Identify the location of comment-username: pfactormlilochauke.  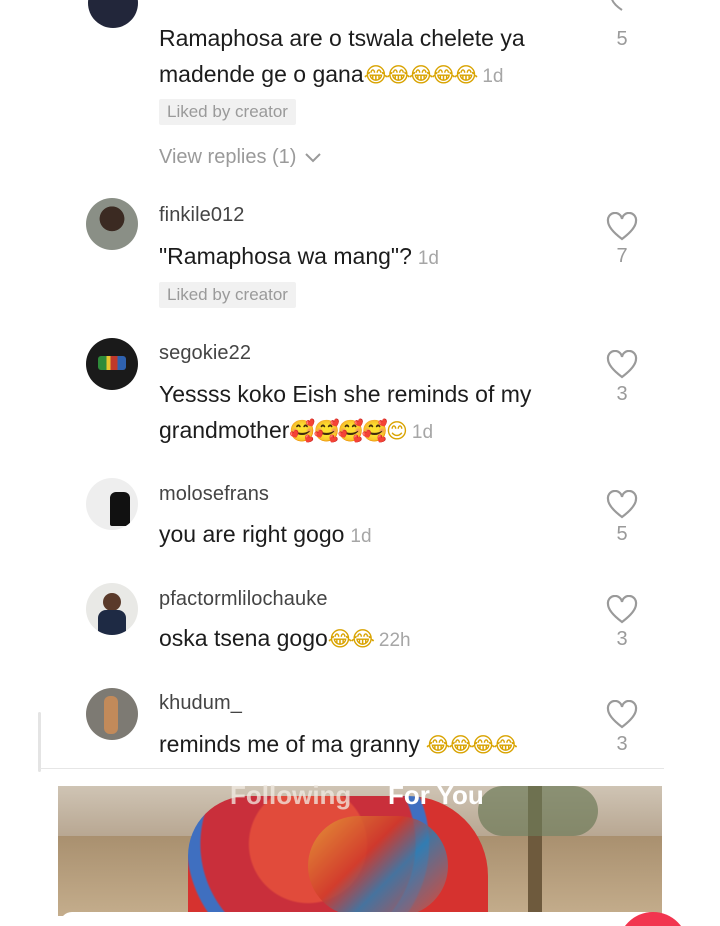
(243, 599).